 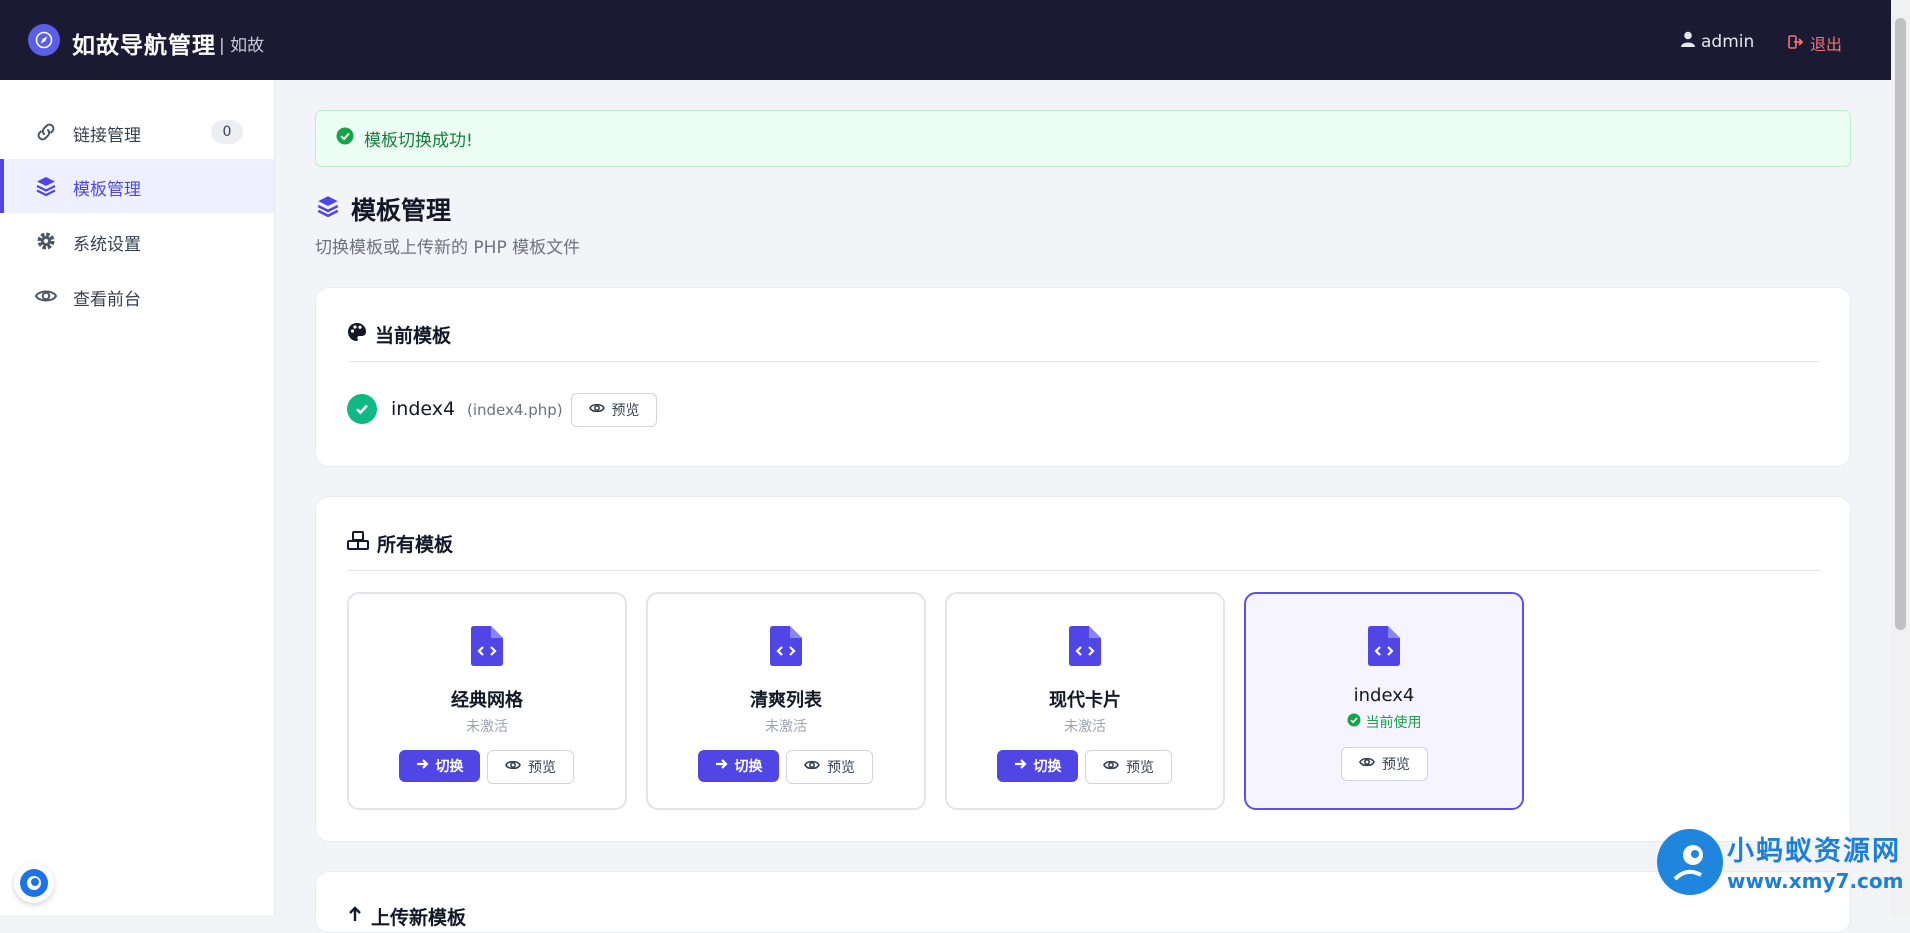 What do you see at coordinates (945, 40) in the screenshot?
I see `top-header: 如故导航管理 | 如故 admin 退出` at bounding box center [945, 40].